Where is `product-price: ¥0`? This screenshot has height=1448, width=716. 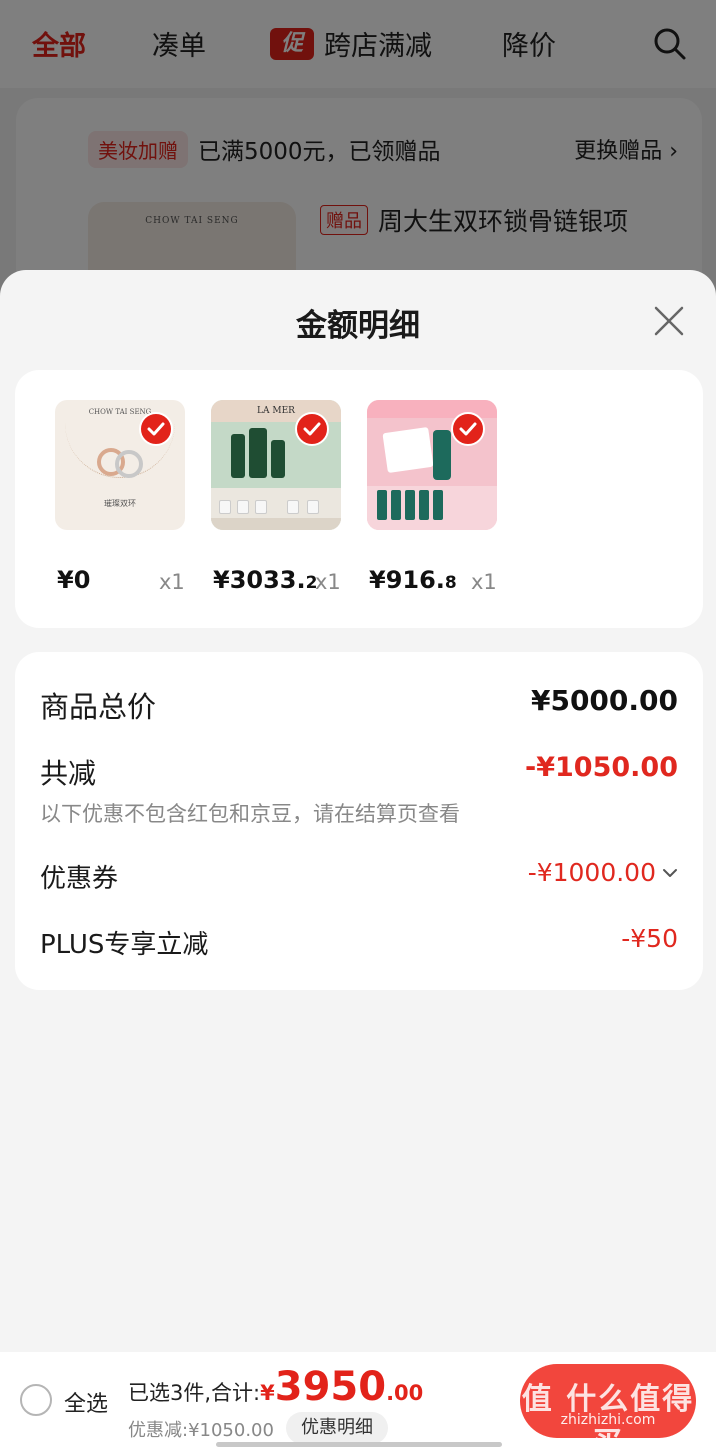 product-price: ¥0 is located at coordinates (73, 580).